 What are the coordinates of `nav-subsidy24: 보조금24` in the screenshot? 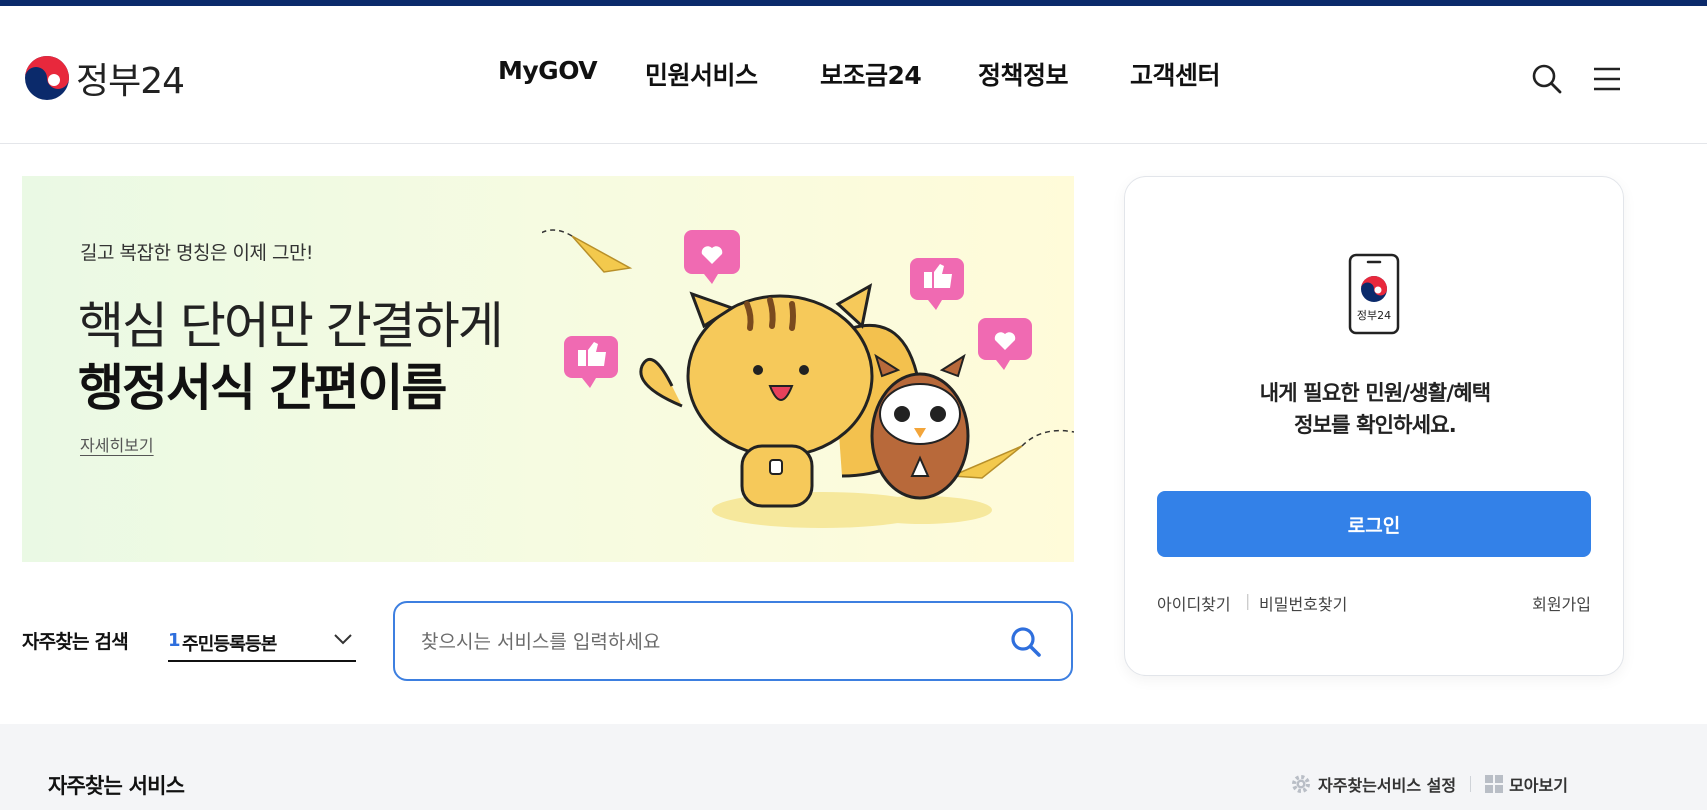 It's located at (871, 74).